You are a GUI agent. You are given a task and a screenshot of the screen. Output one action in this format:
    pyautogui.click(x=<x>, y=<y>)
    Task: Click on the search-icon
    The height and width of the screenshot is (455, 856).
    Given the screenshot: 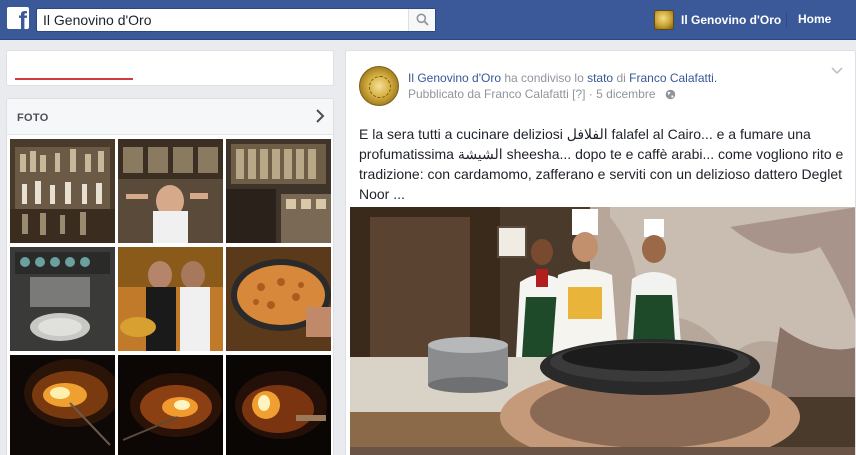 What is the action you would take?
    pyautogui.click(x=422, y=19)
    